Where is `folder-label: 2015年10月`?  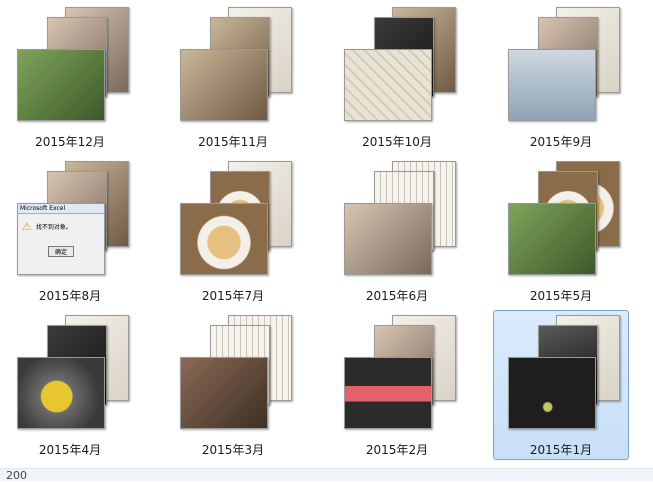 folder-label: 2015年10月 is located at coordinates (397, 142).